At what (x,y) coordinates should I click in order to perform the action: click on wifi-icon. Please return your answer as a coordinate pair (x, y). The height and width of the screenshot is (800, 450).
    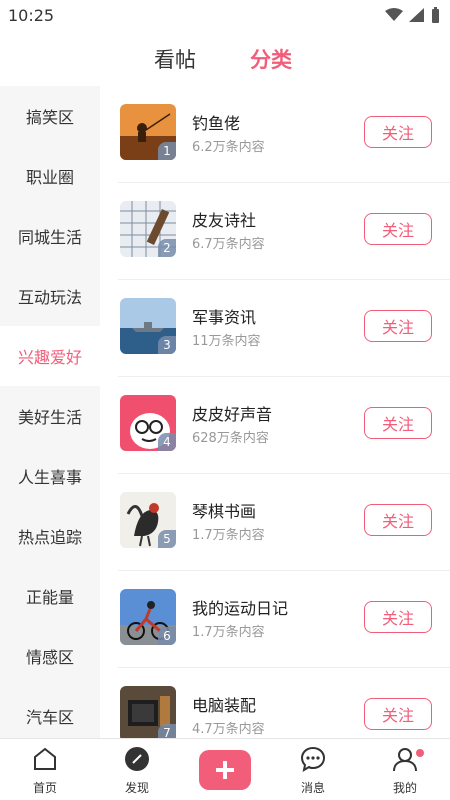
    Looking at the image, I should click on (394, 14).